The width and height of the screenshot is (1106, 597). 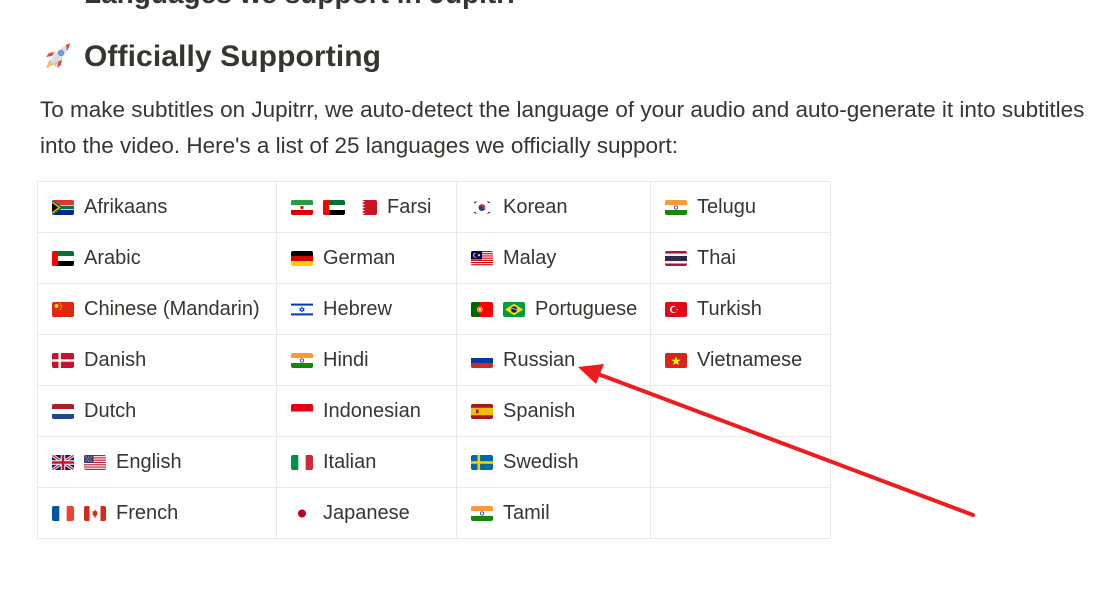 I want to click on language-label: Japanese, so click(x=366, y=512).